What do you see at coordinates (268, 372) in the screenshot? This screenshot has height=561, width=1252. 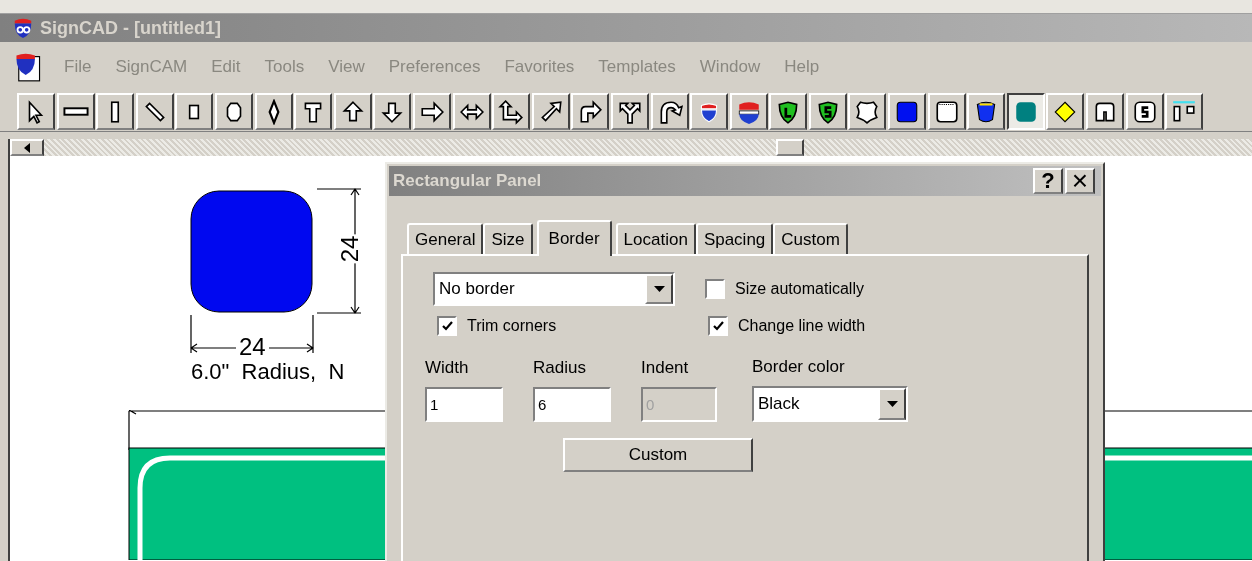 I see `panel-caption: 6.0" Radius, N` at bounding box center [268, 372].